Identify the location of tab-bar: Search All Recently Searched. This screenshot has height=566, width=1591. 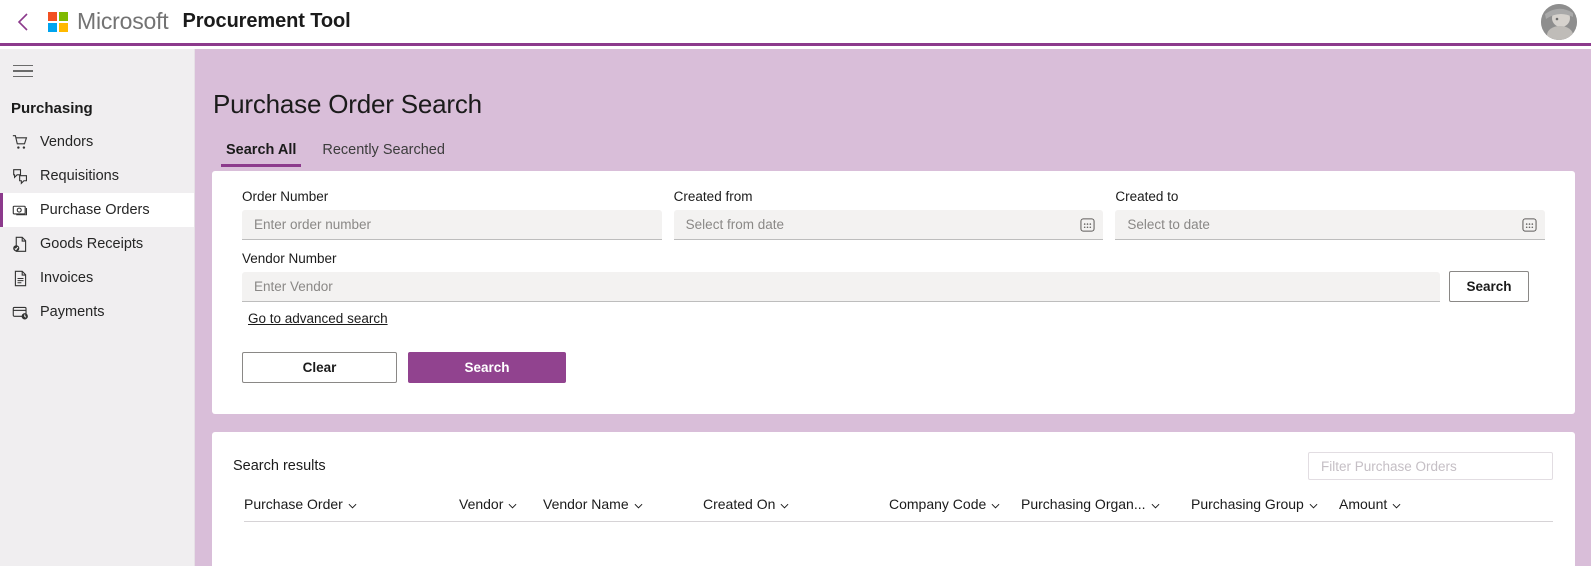
(893, 143).